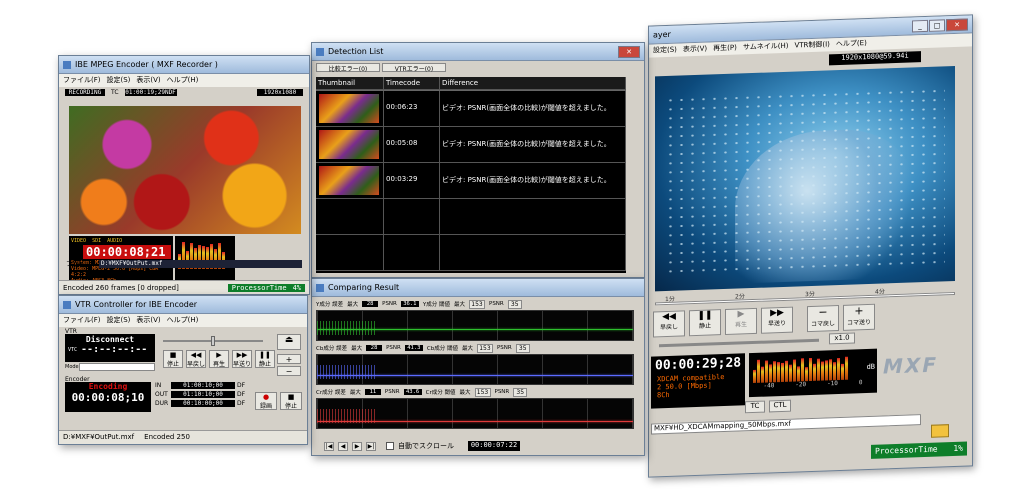  Describe the element at coordinates (471, 109) in the screenshot. I see `table-row: 00:06:23 ビデオ: PSNR(画面全体の比較)が閾値を超えました。` at that location.